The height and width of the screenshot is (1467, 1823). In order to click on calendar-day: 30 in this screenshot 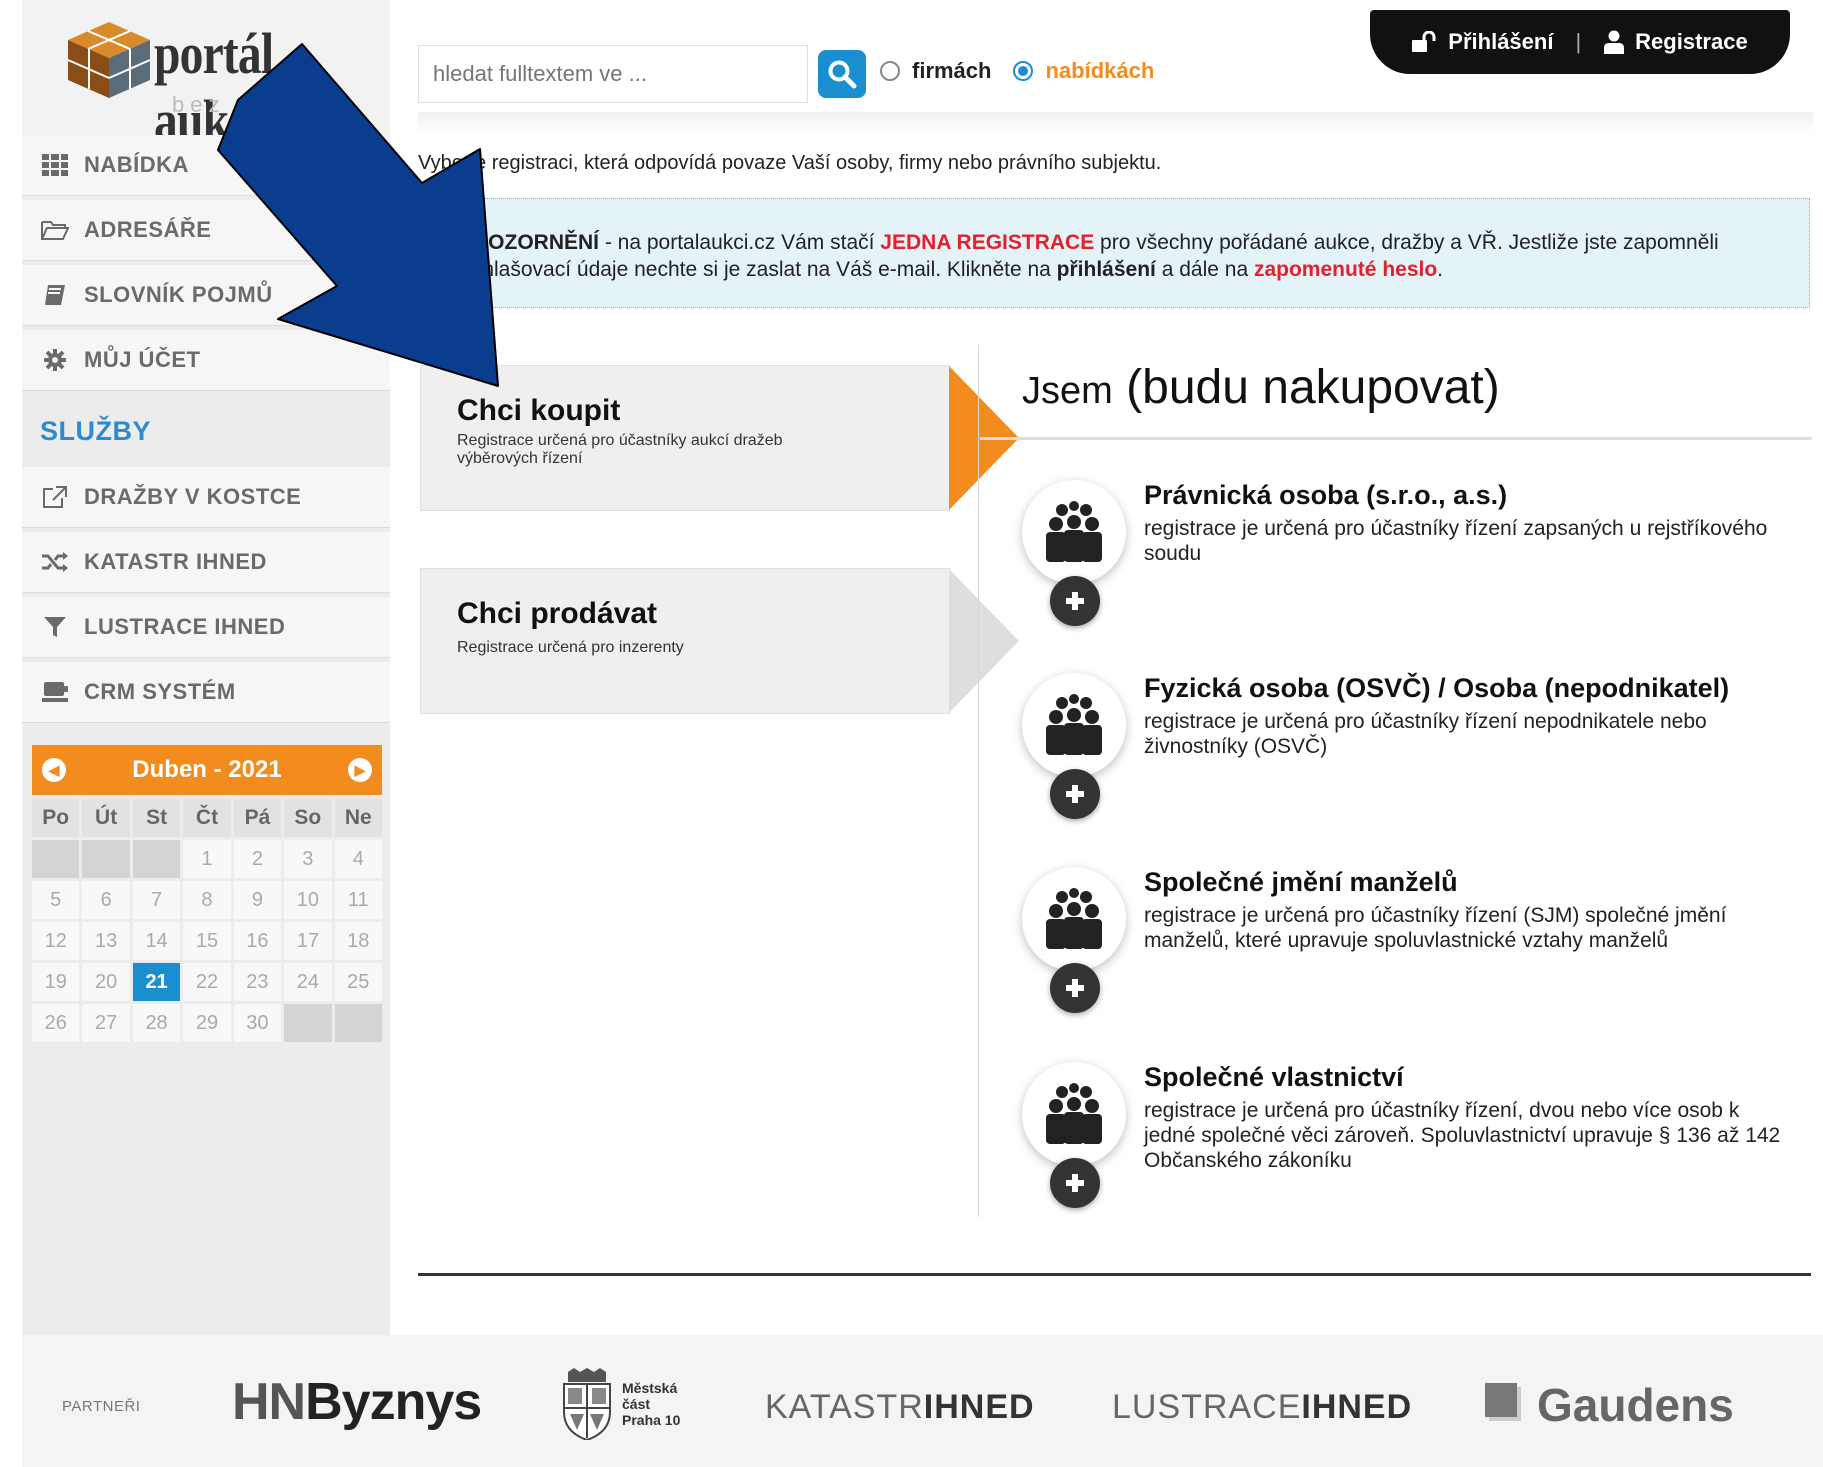, I will do `click(257, 1023)`.